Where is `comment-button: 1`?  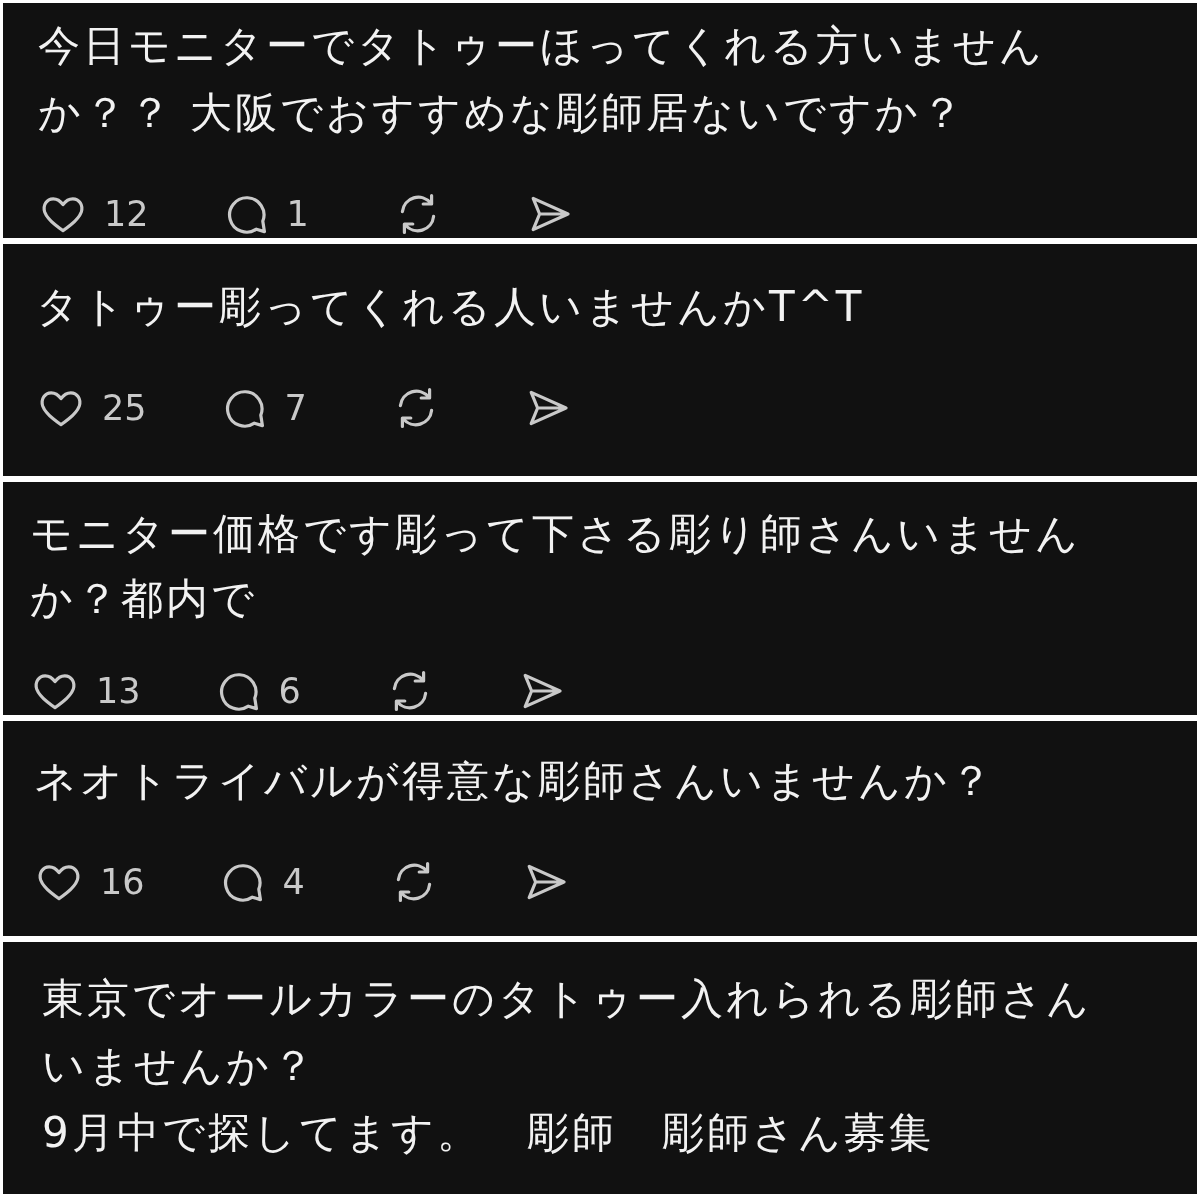
comment-button: 1 is located at coordinates (264, 214).